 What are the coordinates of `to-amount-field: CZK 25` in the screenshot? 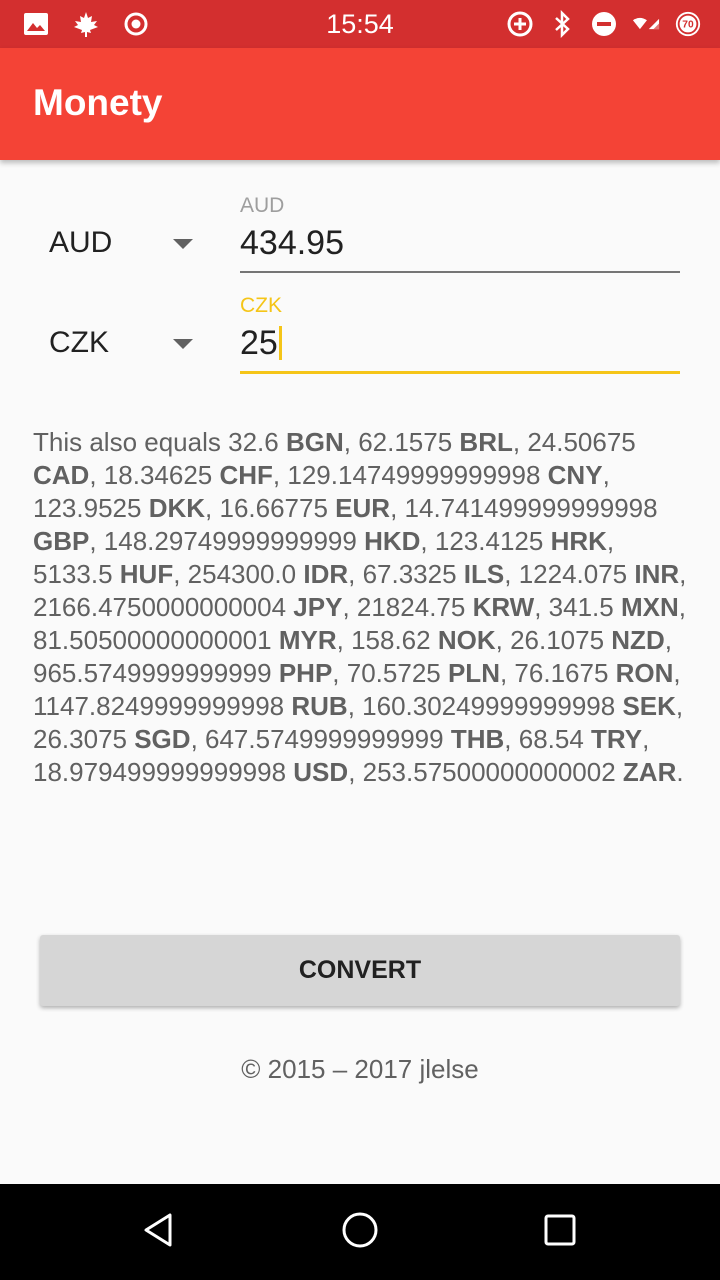 It's located at (460, 334).